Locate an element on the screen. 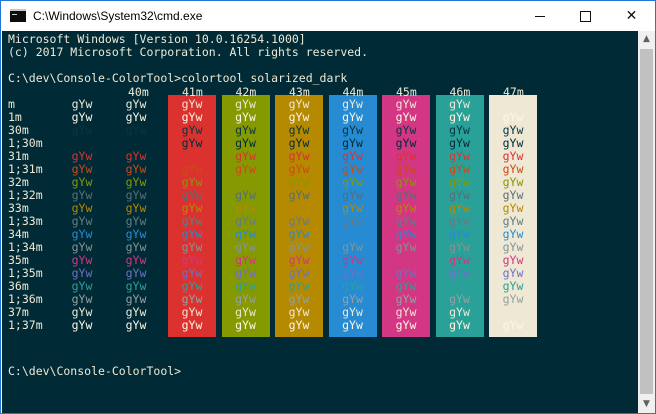 The width and height of the screenshot is (656, 414). command-prompt: C:\dev\Console-ColorTool> is located at coordinates (95, 371).